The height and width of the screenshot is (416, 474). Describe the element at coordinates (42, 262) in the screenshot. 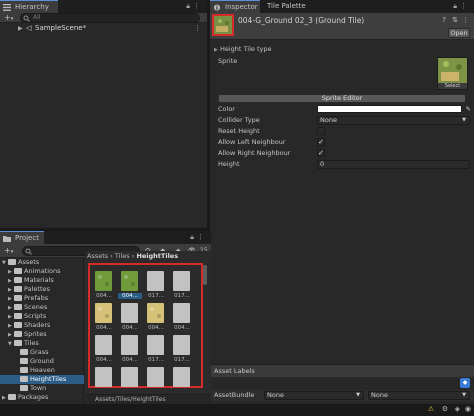

I see `tree-item: ▼ Assets` at that location.